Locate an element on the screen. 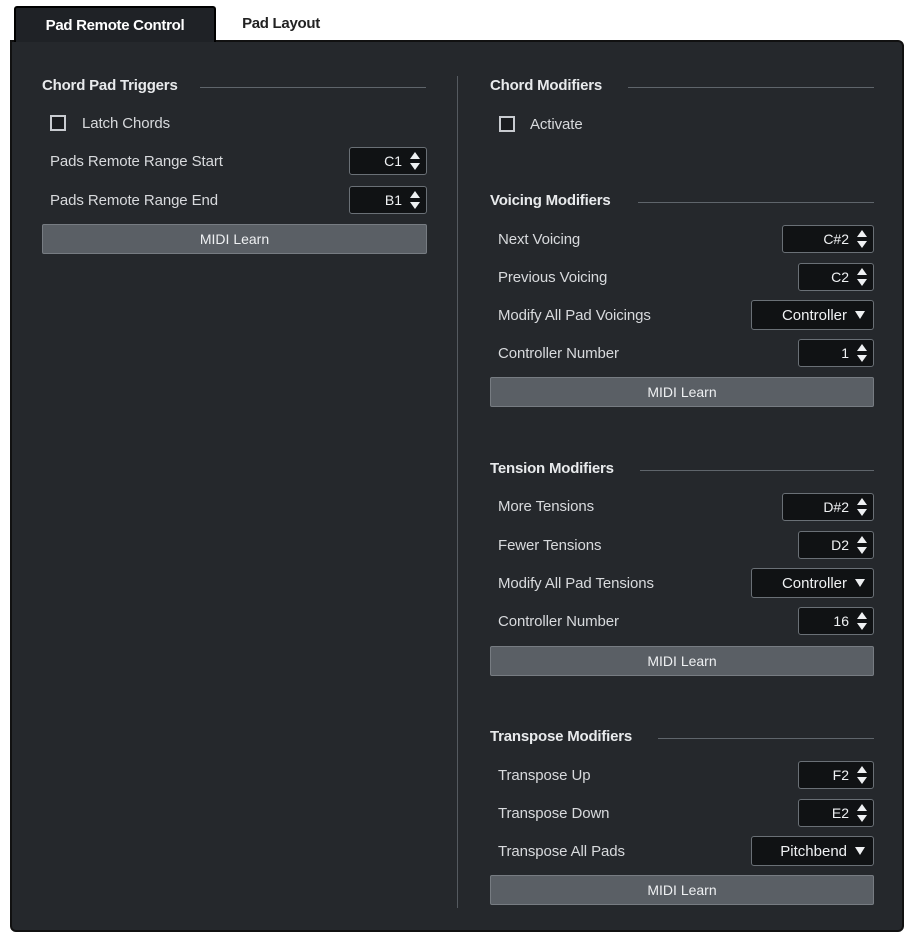  latch-chords-checkbox is located at coordinates (58, 123).